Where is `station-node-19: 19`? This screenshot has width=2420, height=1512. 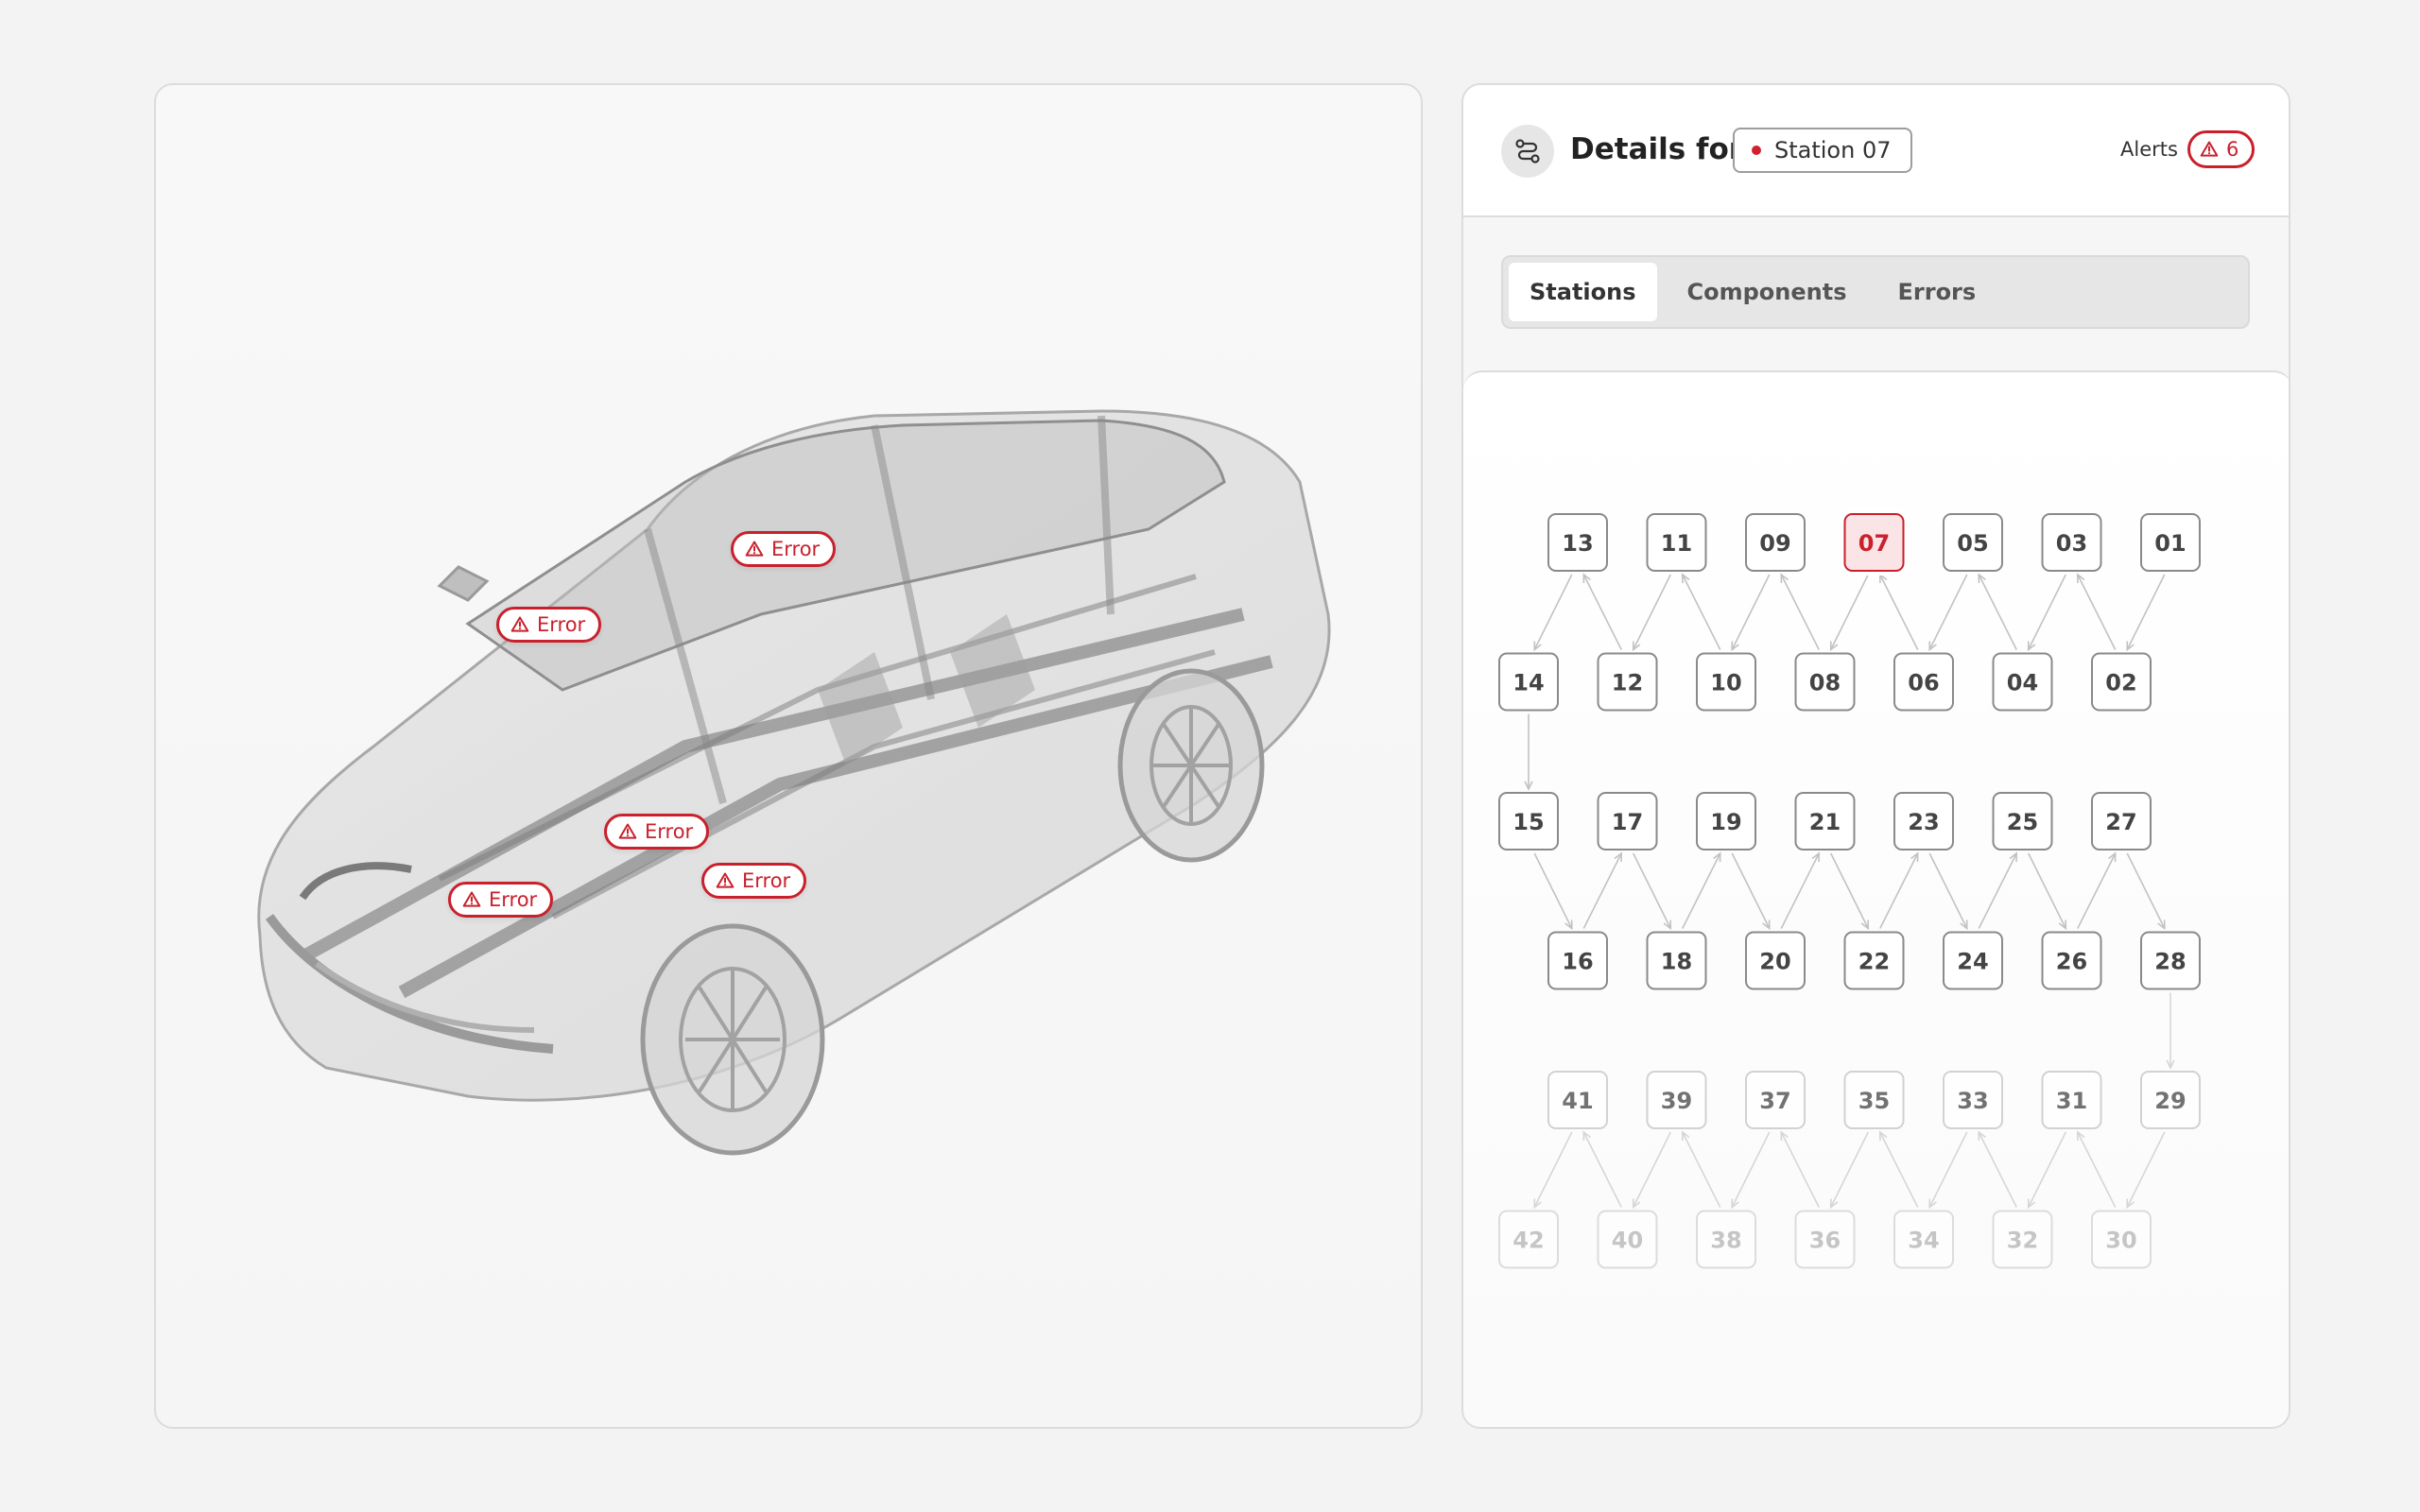 station-node-19: 19 is located at coordinates (1726, 821).